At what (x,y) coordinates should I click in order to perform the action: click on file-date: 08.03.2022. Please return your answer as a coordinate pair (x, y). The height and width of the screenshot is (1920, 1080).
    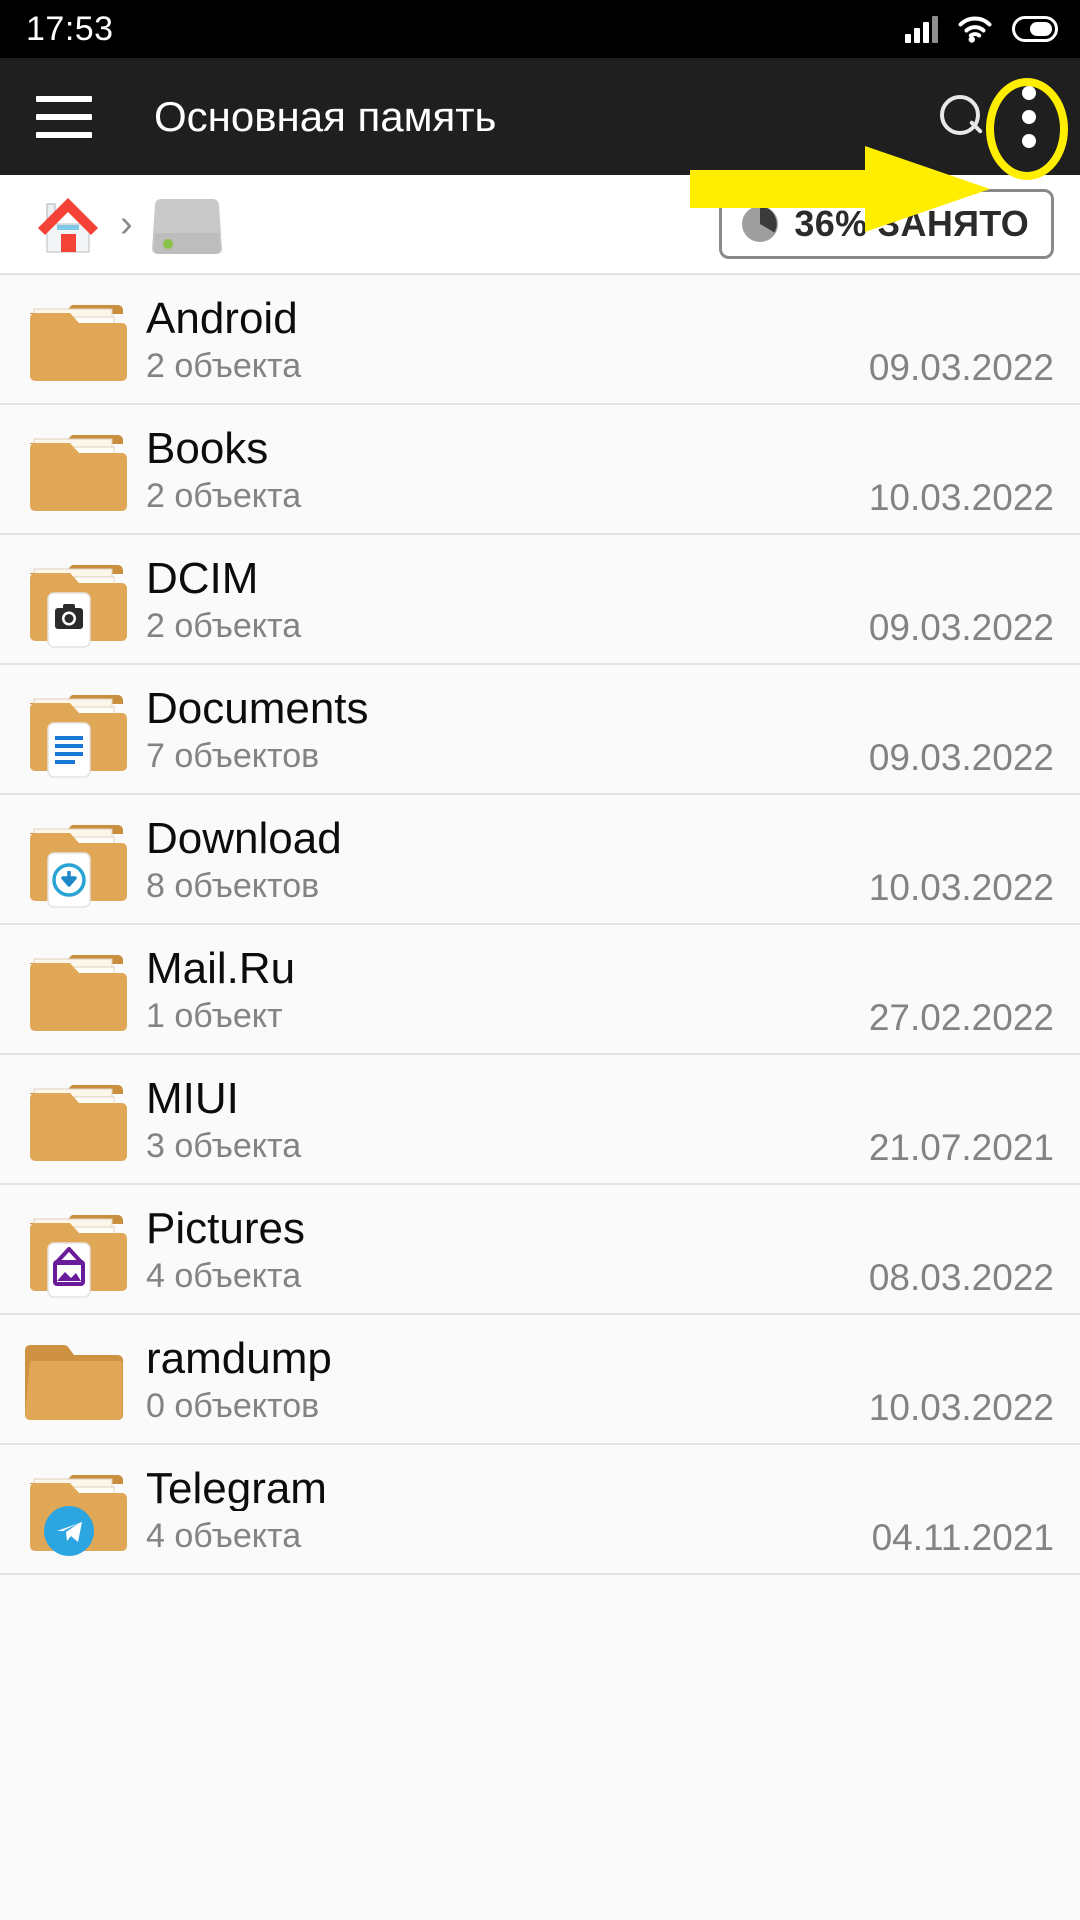
    Looking at the image, I should click on (961, 1277).